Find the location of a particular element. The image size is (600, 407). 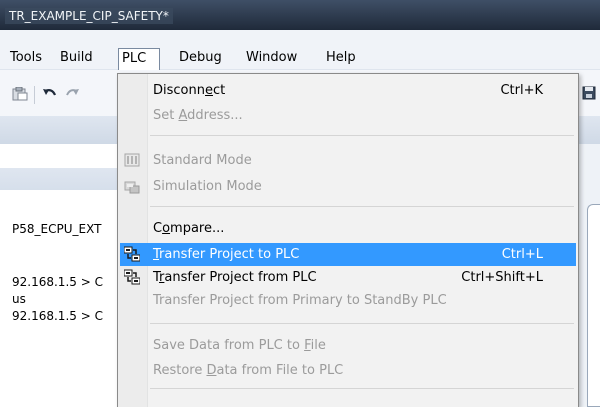

title-bar: TR_EXAMPLE_CIP_SAFETY* is located at coordinates (300, 15).